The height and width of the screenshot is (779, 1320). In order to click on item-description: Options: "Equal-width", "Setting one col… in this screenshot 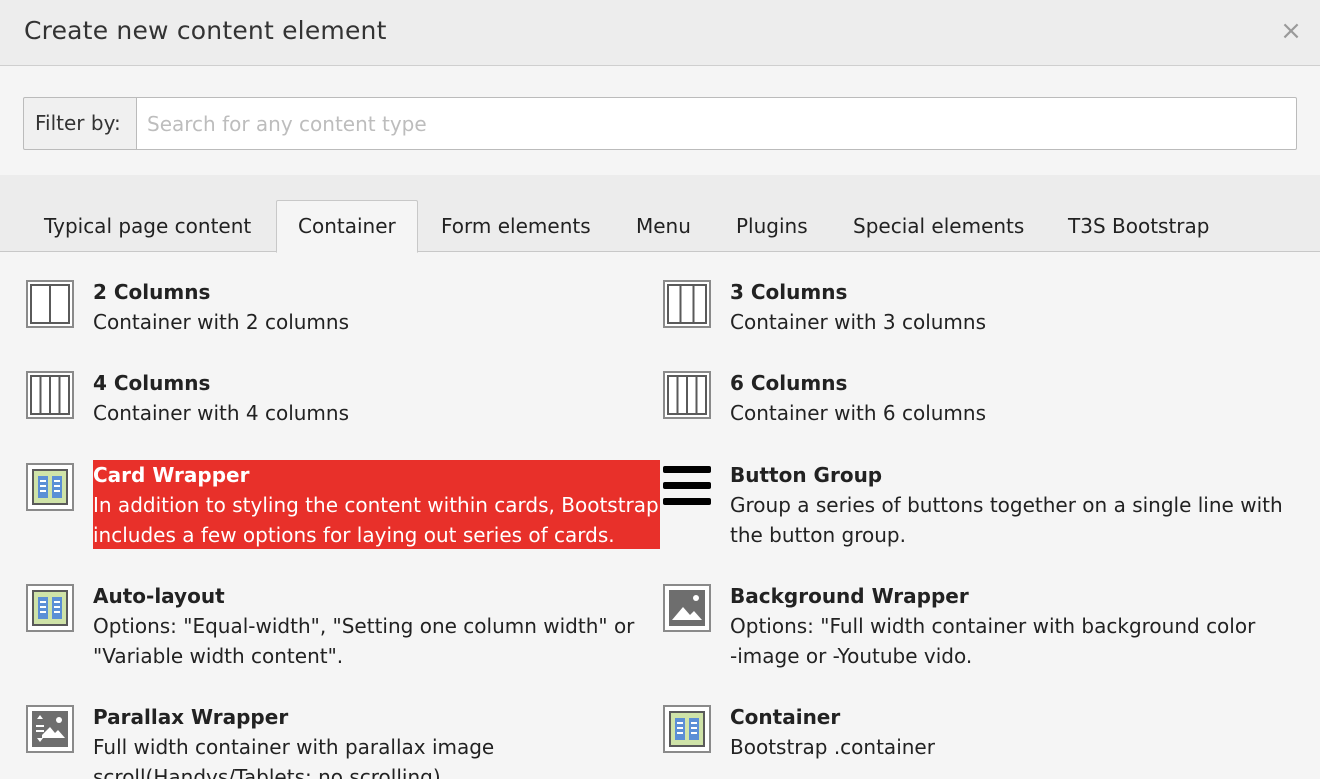, I will do `click(364, 626)`.